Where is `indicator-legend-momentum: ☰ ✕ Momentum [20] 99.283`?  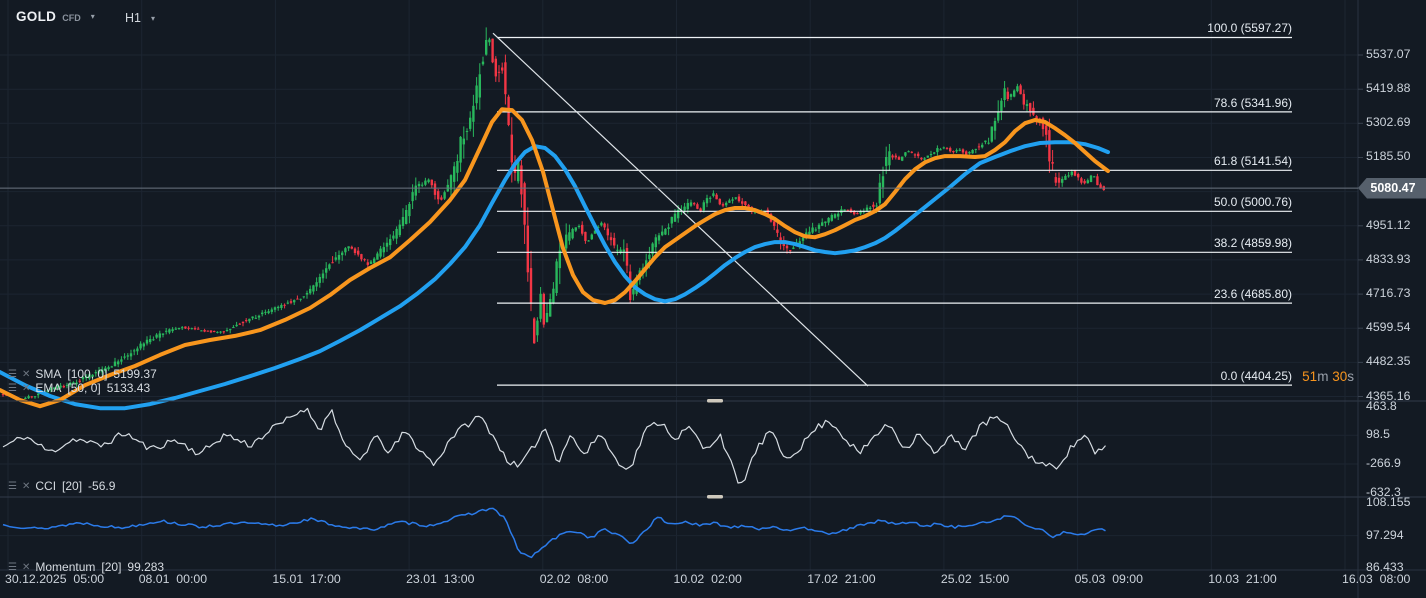
indicator-legend-momentum: ☰ ✕ Momentum [20] 99.283 is located at coordinates (89, 567).